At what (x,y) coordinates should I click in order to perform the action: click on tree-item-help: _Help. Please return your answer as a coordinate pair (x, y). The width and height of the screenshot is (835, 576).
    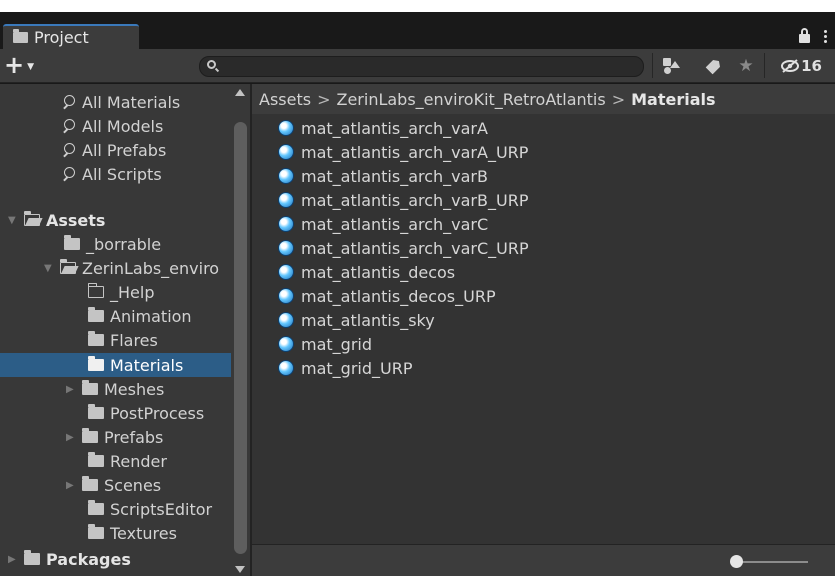
    Looking at the image, I should click on (120, 292).